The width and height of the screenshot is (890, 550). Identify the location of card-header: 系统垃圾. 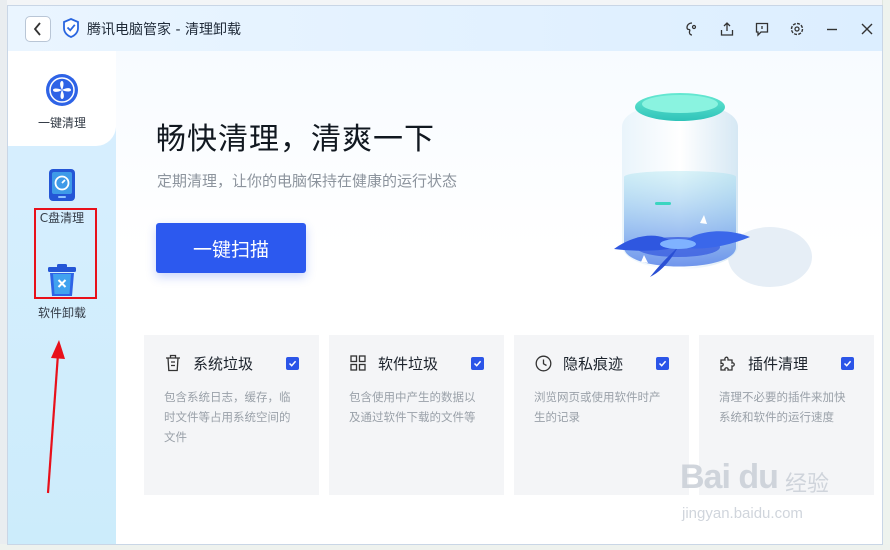
(208, 363).